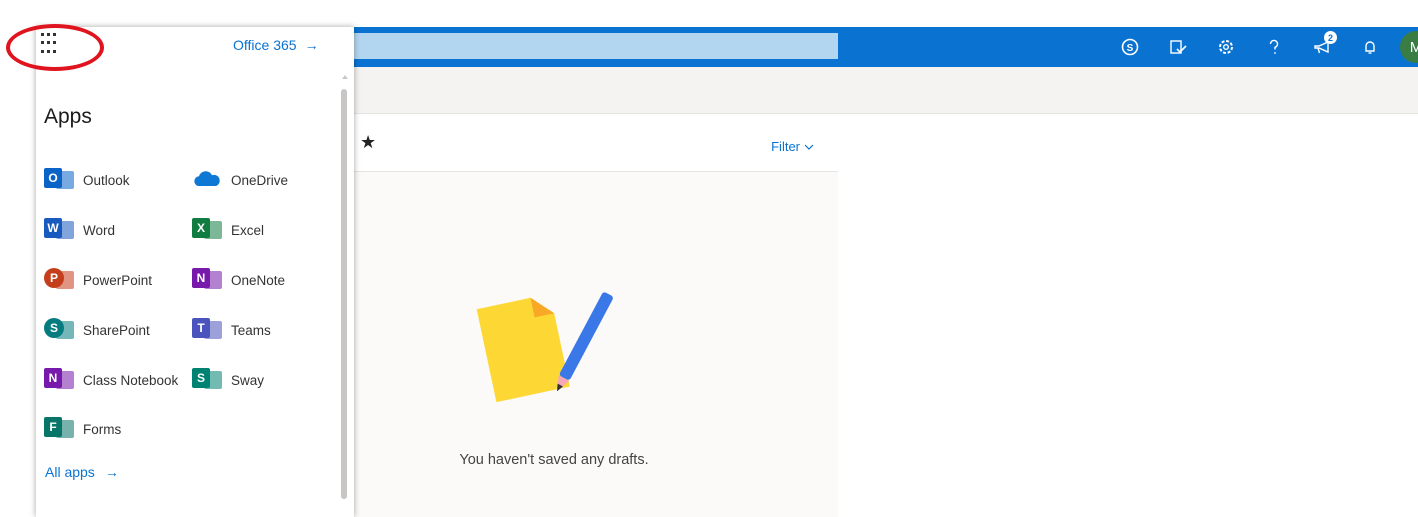  What do you see at coordinates (265, 45) in the screenshot?
I see `office365-label: Office 365` at bounding box center [265, 45].